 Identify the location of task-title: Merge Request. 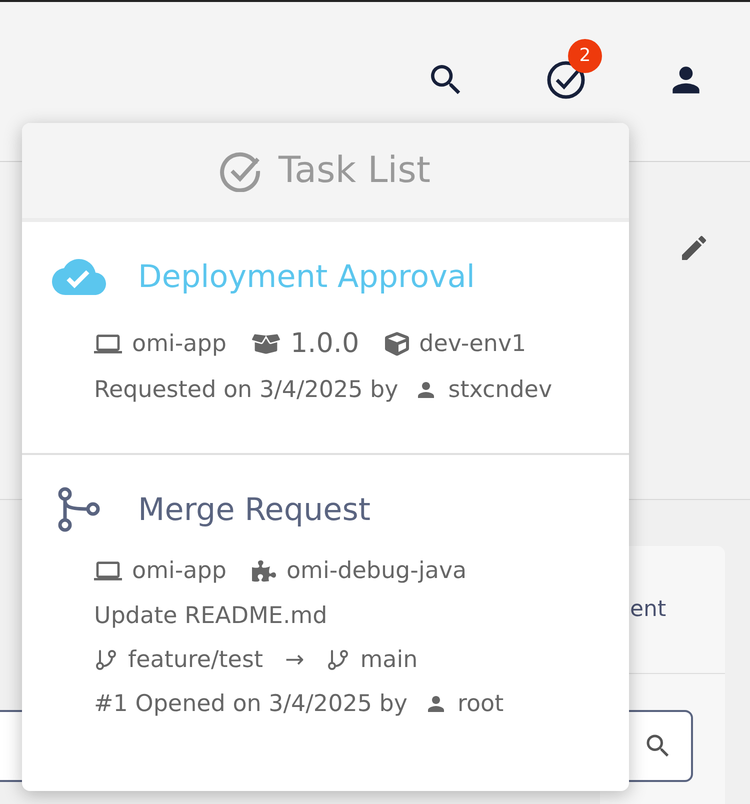
(254, 510).